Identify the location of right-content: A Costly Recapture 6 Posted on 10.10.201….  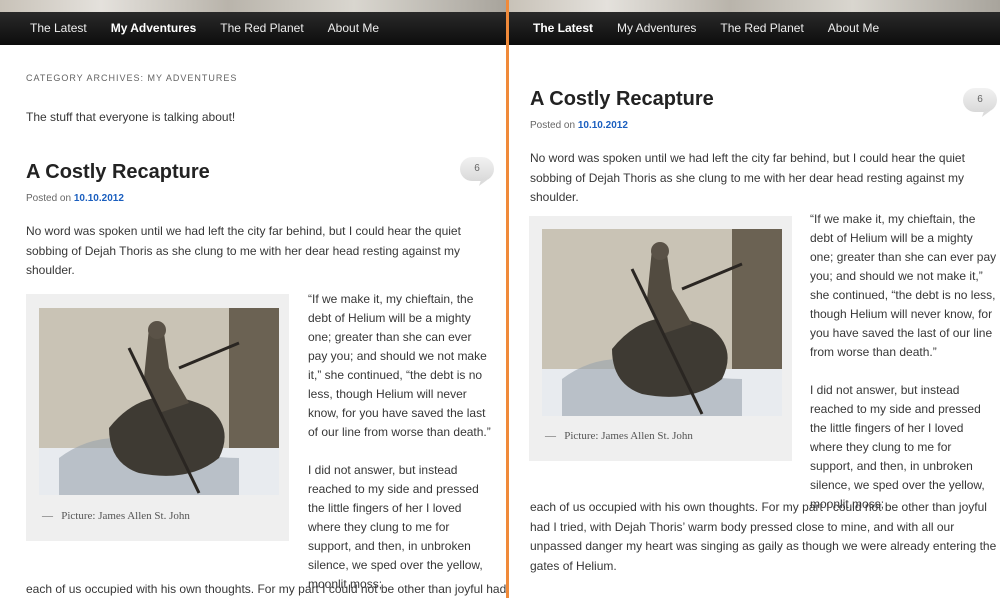
(754, 147).